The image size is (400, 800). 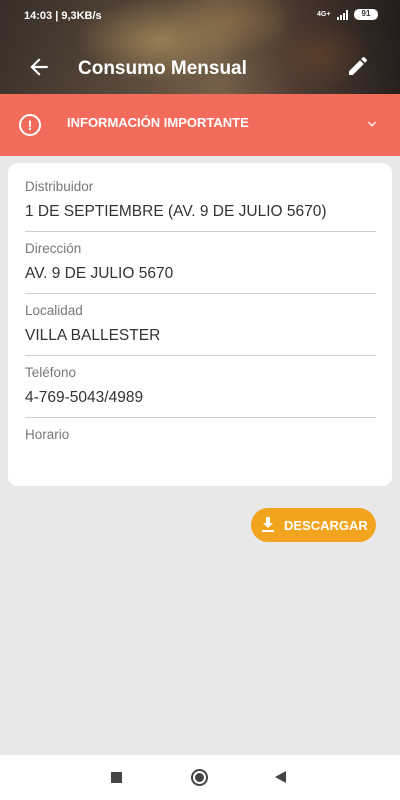 What do you see at coordinates (54, 310) in the screenshot?
I see `field-label: Localidad` at bounding box center [54, 310].